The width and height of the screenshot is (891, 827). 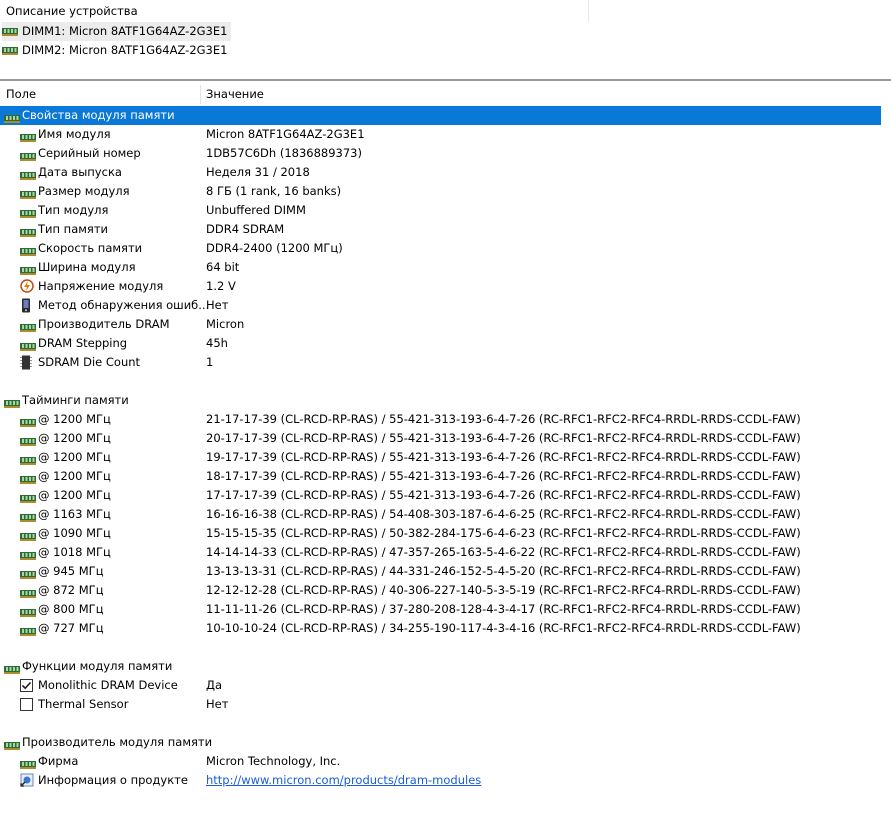 What do you see at coordinates (440, 400) in the screenshot?
I see `group-row: Тайминги памяти` at bounding box center [440, 400].